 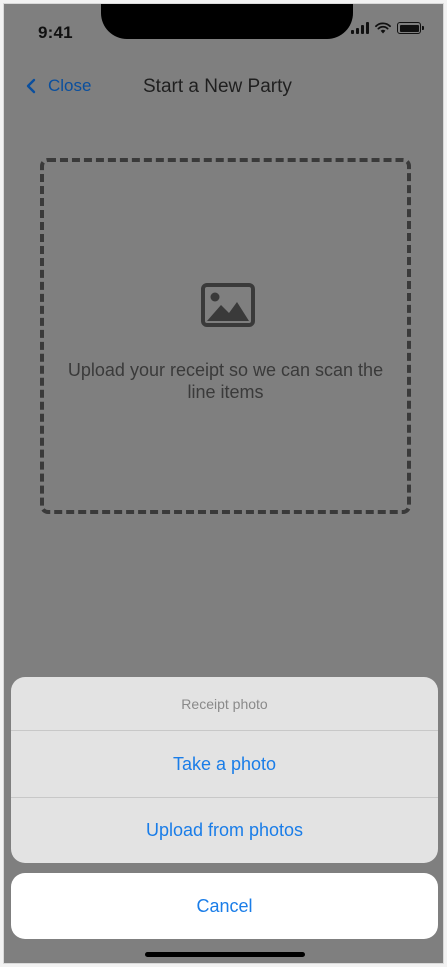 I want to click on wifi-icon, so click(x=383, y=28).